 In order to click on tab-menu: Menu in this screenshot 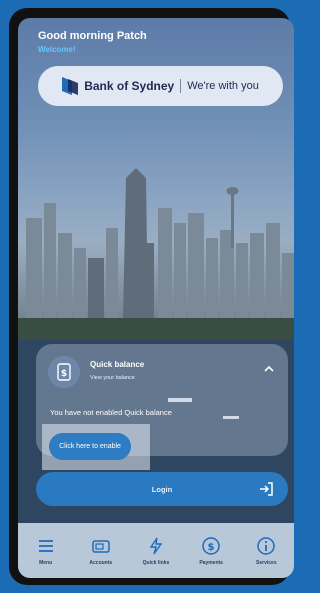, I will do `click(46, 551)`.